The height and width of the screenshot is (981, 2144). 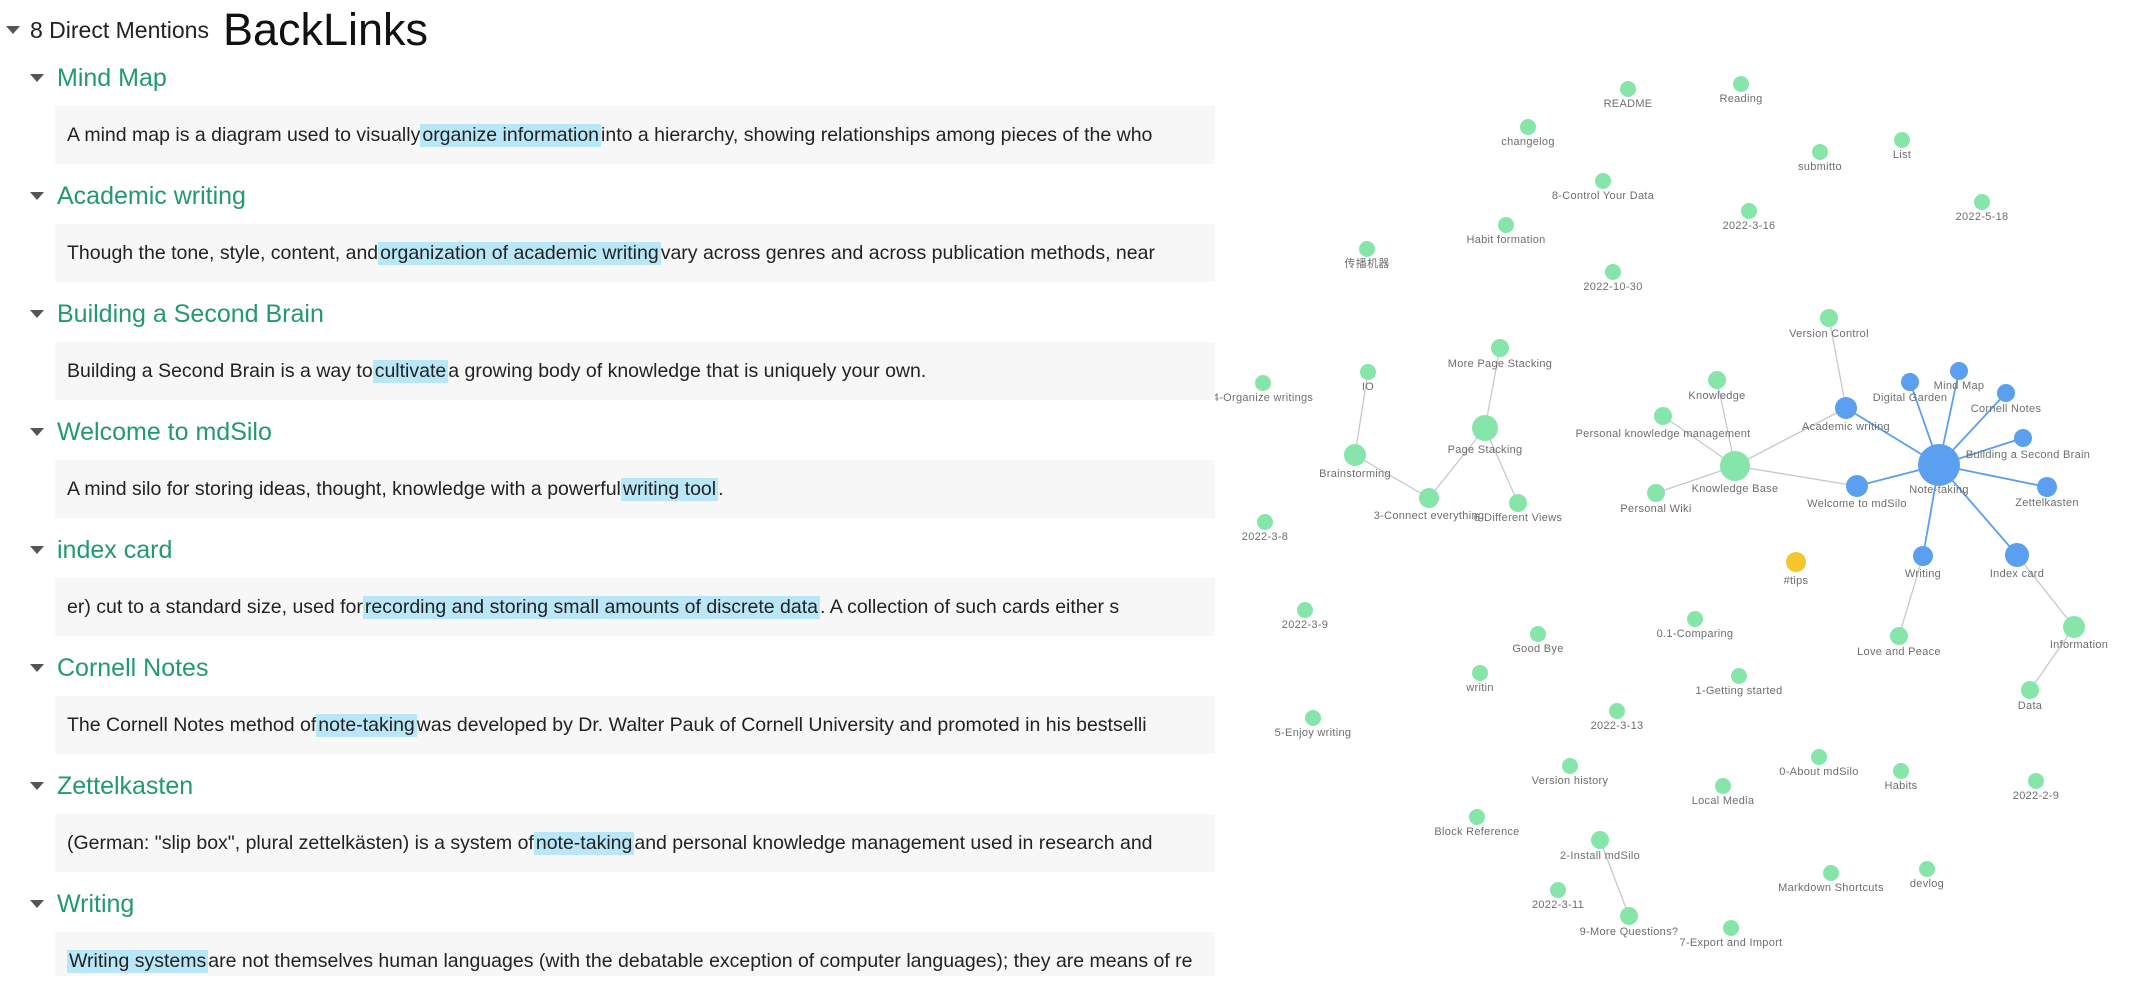 I want to click on graph-node: devlog, so click(x=1927, y=875).